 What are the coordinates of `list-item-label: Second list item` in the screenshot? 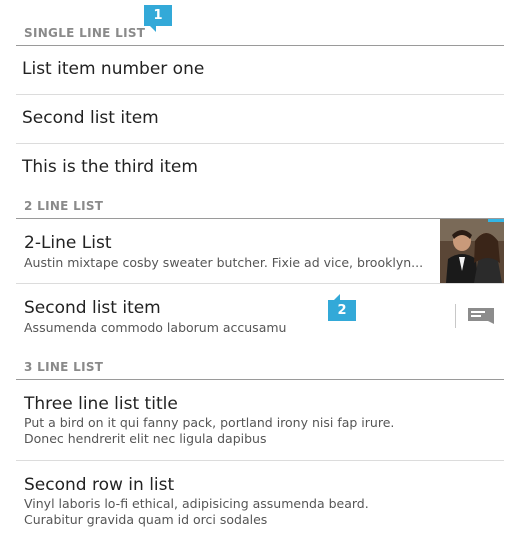 It's located at (90, 118).